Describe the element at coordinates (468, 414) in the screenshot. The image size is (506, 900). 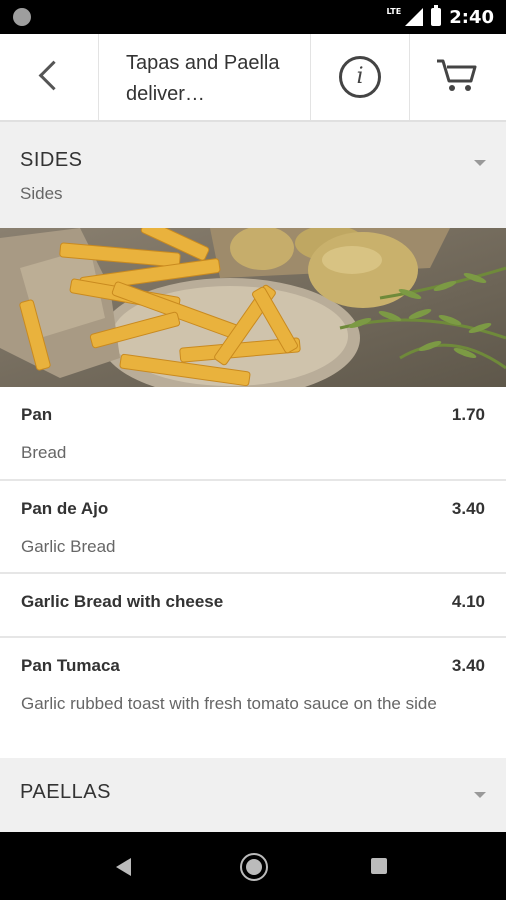
I see `item-price: 1.70` at that location.